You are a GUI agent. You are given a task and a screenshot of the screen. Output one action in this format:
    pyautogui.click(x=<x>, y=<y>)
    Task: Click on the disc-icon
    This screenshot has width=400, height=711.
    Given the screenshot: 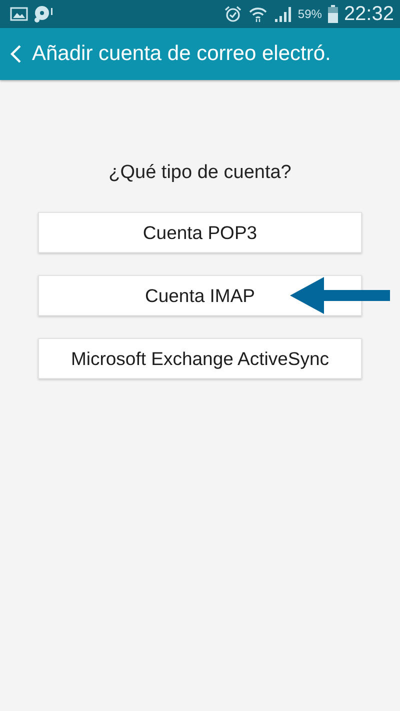 What is the action you would take?
    pyautogui.click(x=44, y=14)
    